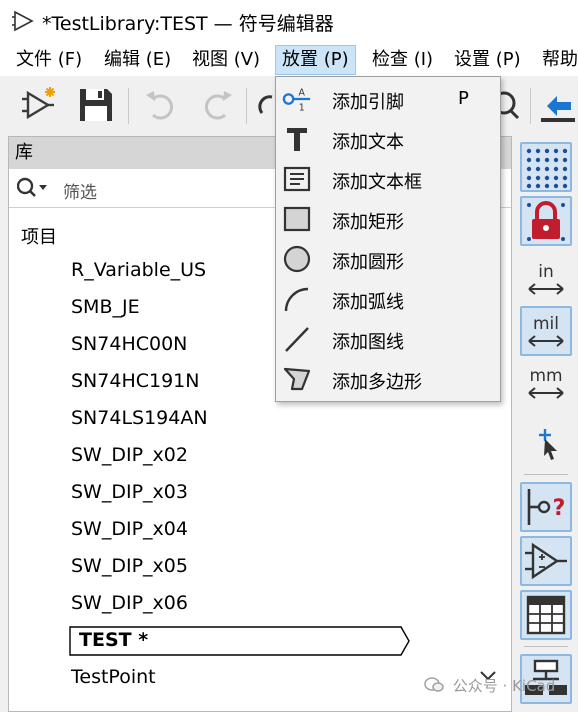 This screenshot has height=712, width=578. Describe the element at coordinates (129, 344) in the screenshot. I see `list-item: SN74HC00N` at that location.